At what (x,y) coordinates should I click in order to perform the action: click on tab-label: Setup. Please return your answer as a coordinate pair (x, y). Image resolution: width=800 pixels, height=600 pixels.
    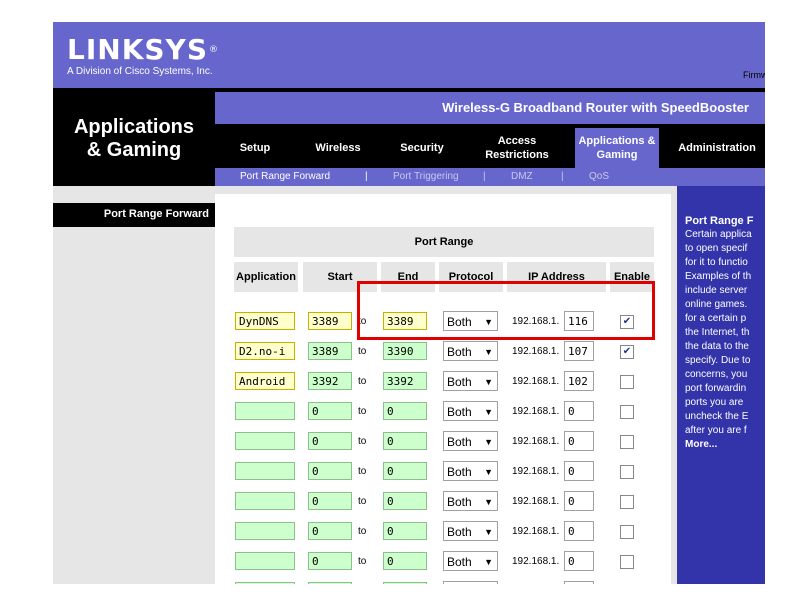
    Looking at the image, I should click on (255, 148).